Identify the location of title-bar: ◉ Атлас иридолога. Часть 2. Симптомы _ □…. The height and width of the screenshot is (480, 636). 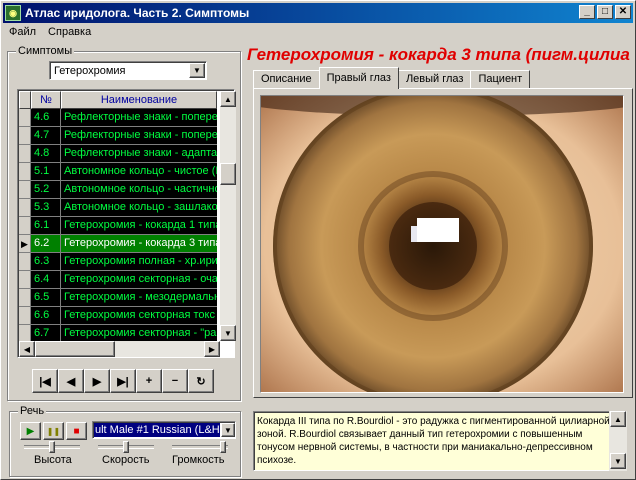
(318, 13).